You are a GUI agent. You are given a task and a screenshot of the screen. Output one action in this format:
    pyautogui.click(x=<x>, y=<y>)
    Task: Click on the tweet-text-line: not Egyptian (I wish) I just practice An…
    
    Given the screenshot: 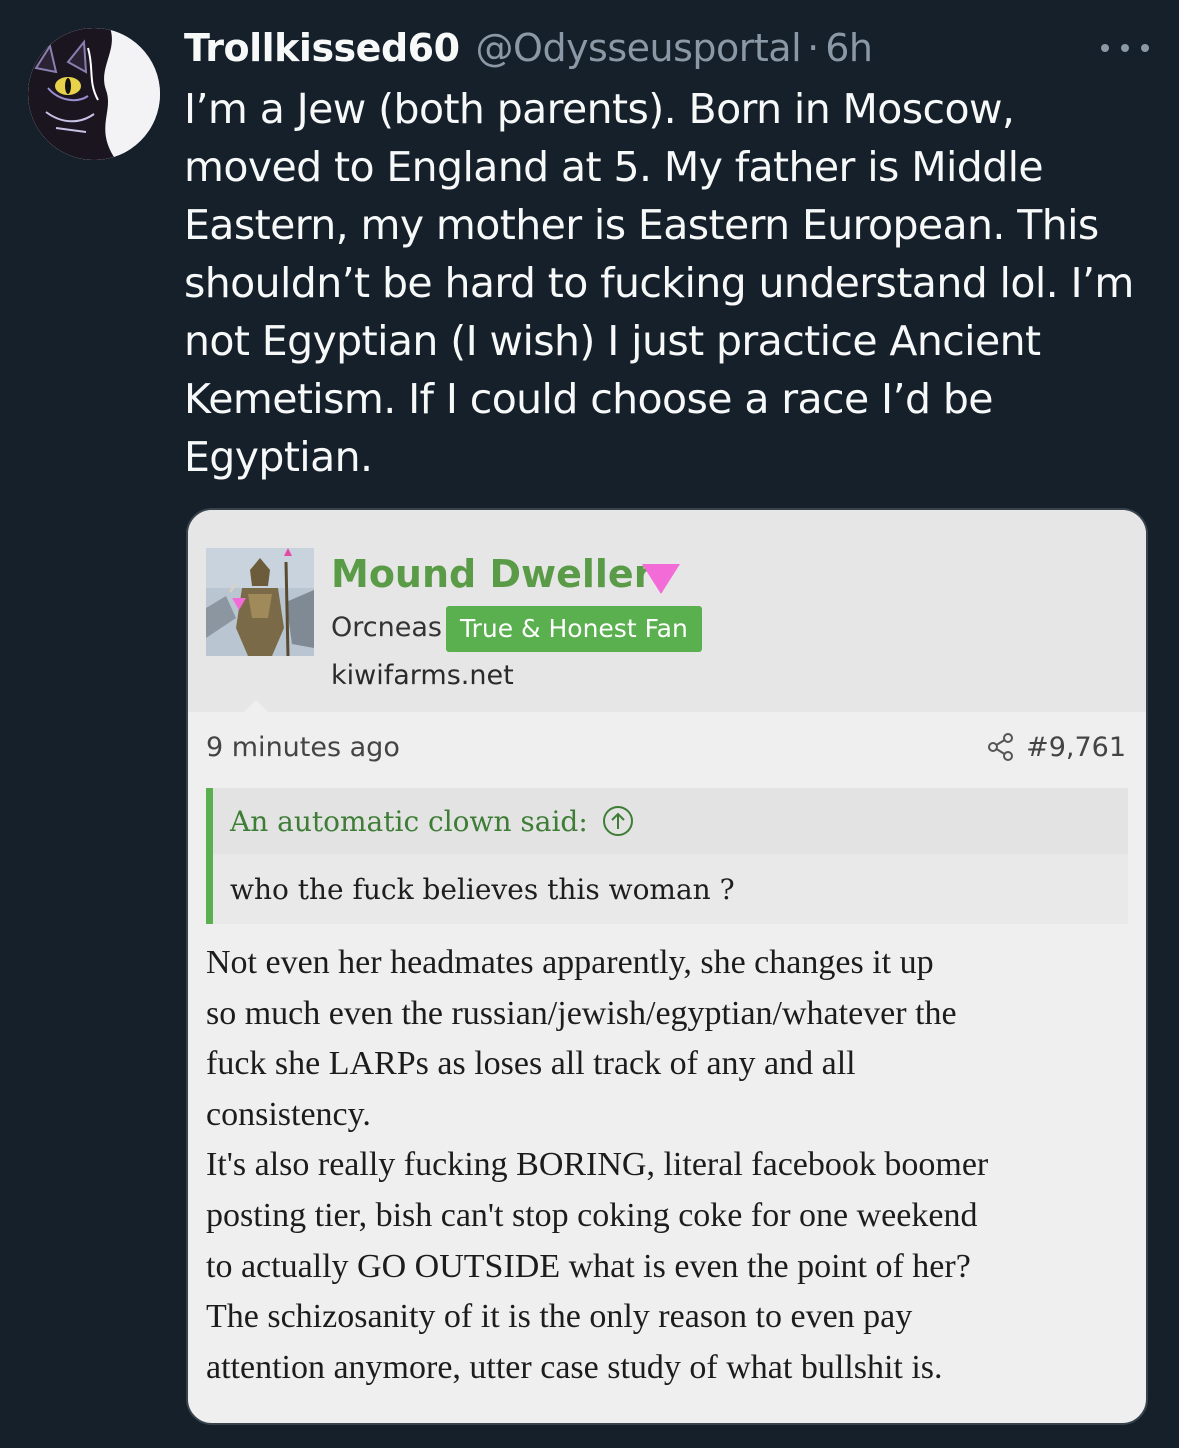 What is the action you would take?
    pyautogui.click(x=612, y=341)
    